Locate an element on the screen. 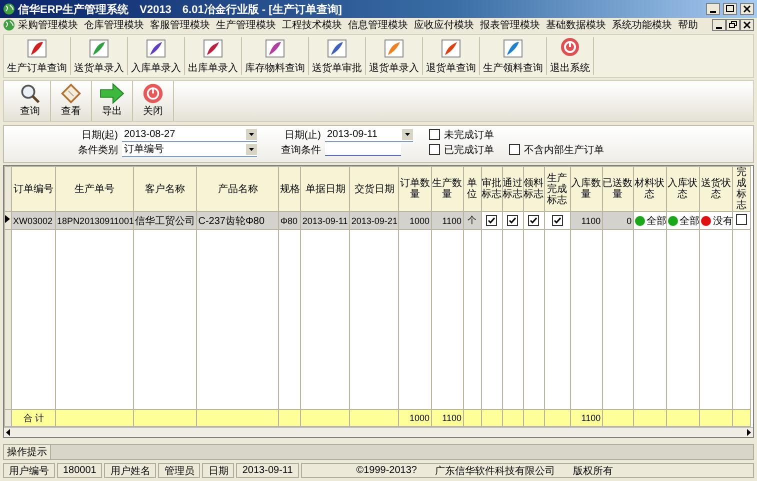  menu-item: 工程技术模块 is located at coordinates (312, 25).